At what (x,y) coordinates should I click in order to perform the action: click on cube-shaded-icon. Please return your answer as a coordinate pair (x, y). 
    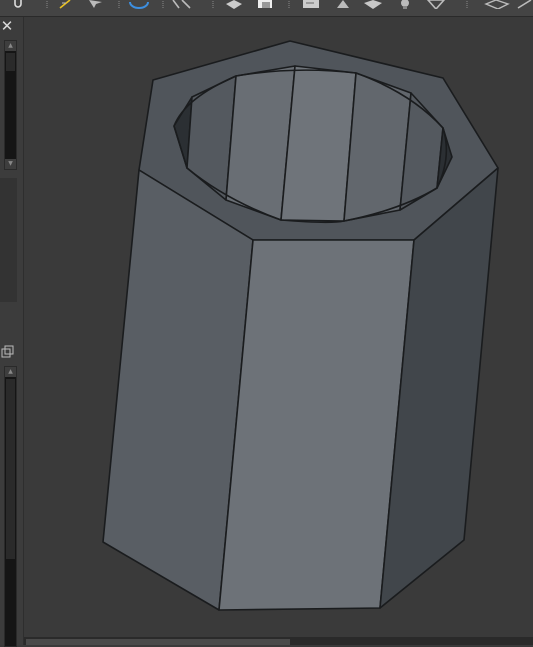
    Looking at the image, I should click on (373, 4).